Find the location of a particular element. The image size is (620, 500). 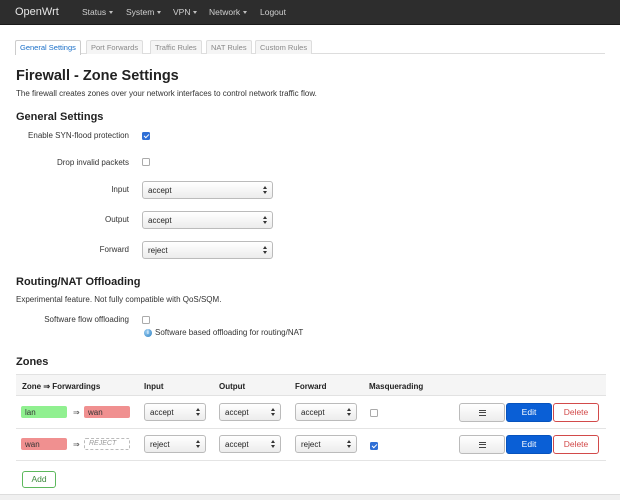

input-policy-label: Input is located at coordinates (120, 189).